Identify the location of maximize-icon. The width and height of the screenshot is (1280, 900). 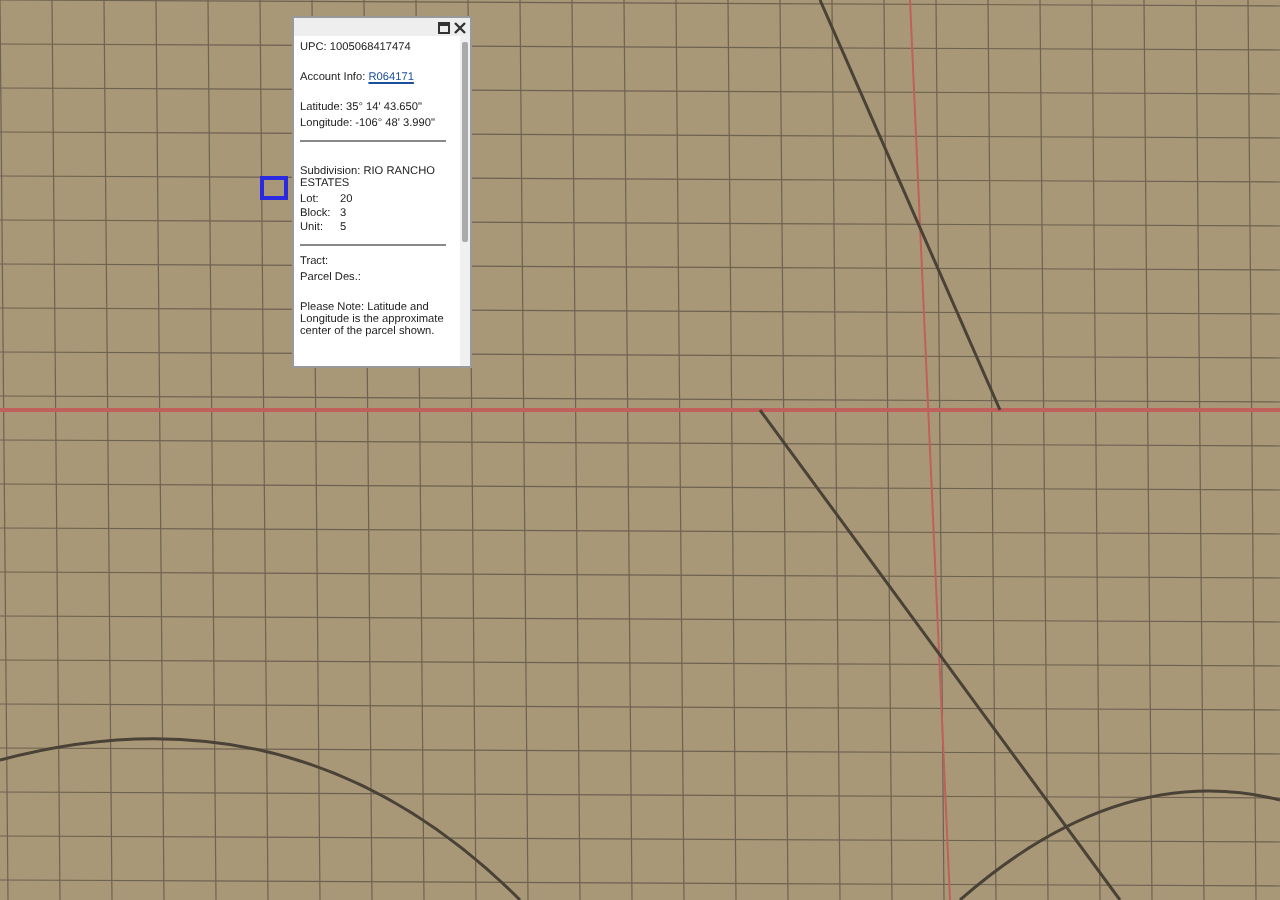
(444, 27).